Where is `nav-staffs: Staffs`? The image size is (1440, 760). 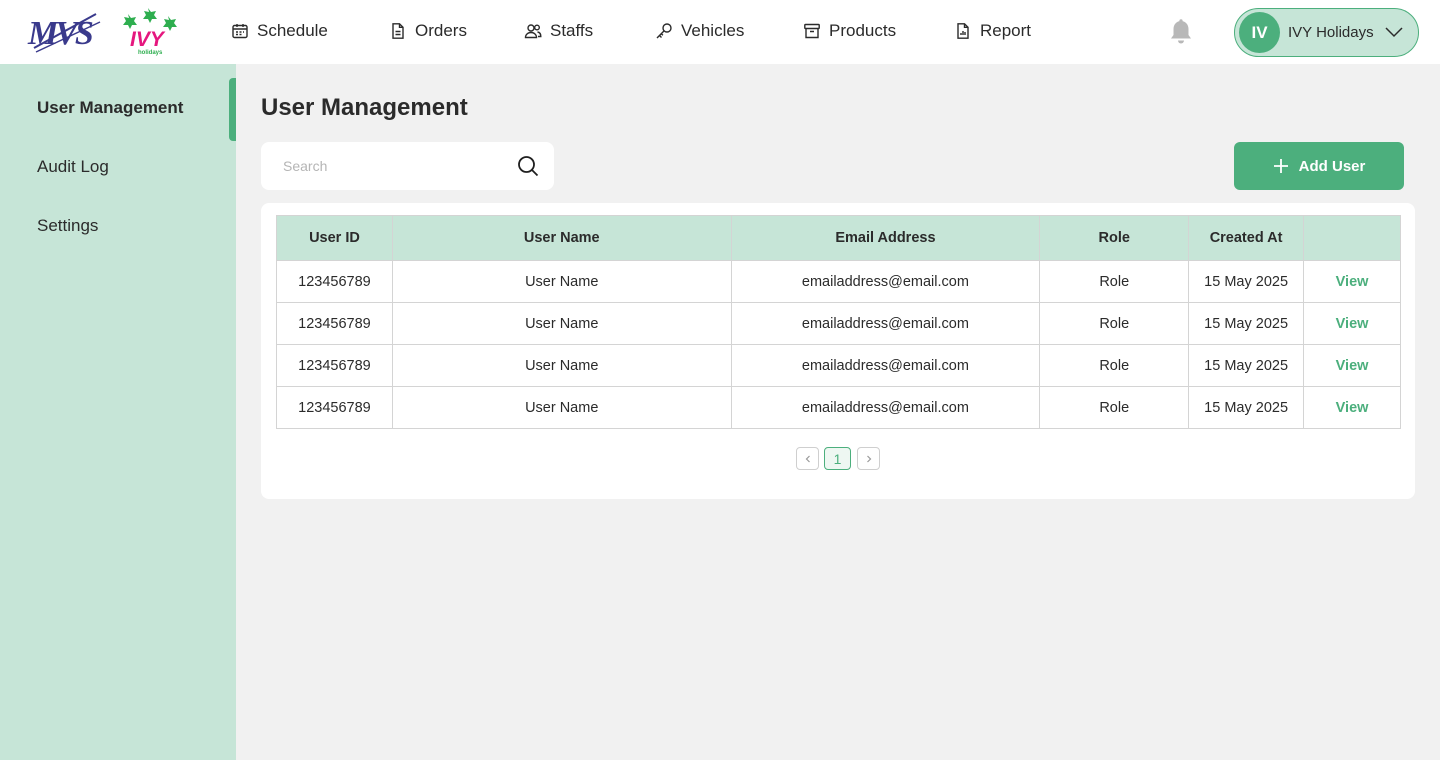
nav-staffs: Staffs is located at coordinates (558, 31).